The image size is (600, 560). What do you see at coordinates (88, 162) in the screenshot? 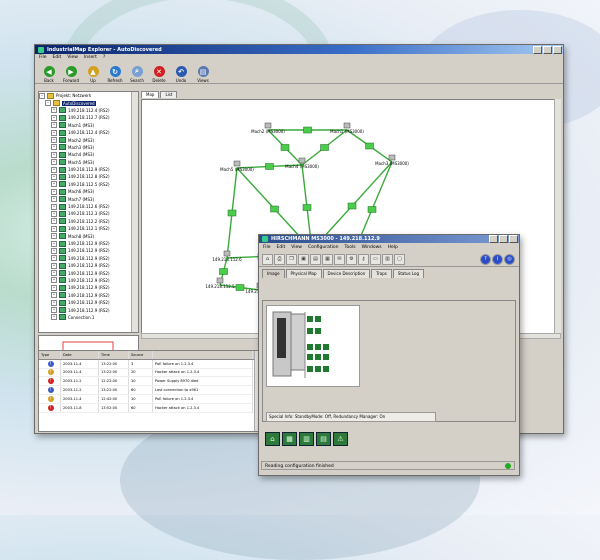
I see `tree-item: + Mach5 (MS3)` at bounding box center [88, 162].